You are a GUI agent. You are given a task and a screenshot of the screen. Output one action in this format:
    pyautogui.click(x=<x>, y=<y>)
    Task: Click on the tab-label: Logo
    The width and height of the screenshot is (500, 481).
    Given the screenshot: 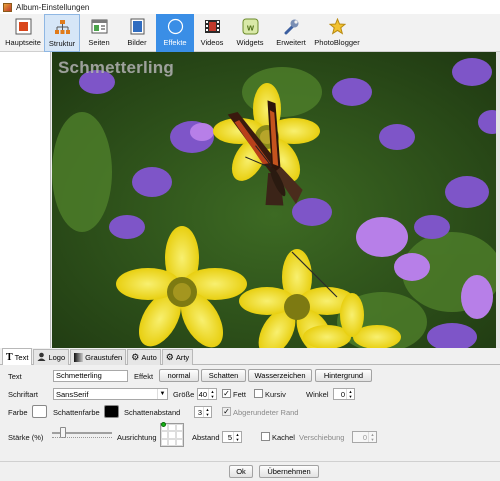 What is the action you would take?
    pyautogui.click(x=57, y=357)
    